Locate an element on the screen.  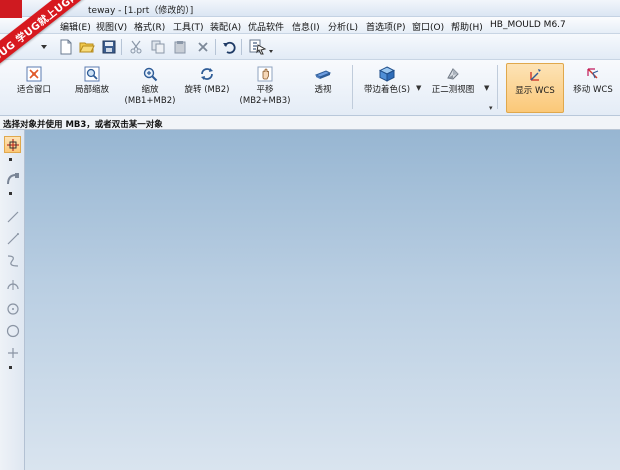
show-wcs-label: 显示 WCS is located at coordinates (535, 91).